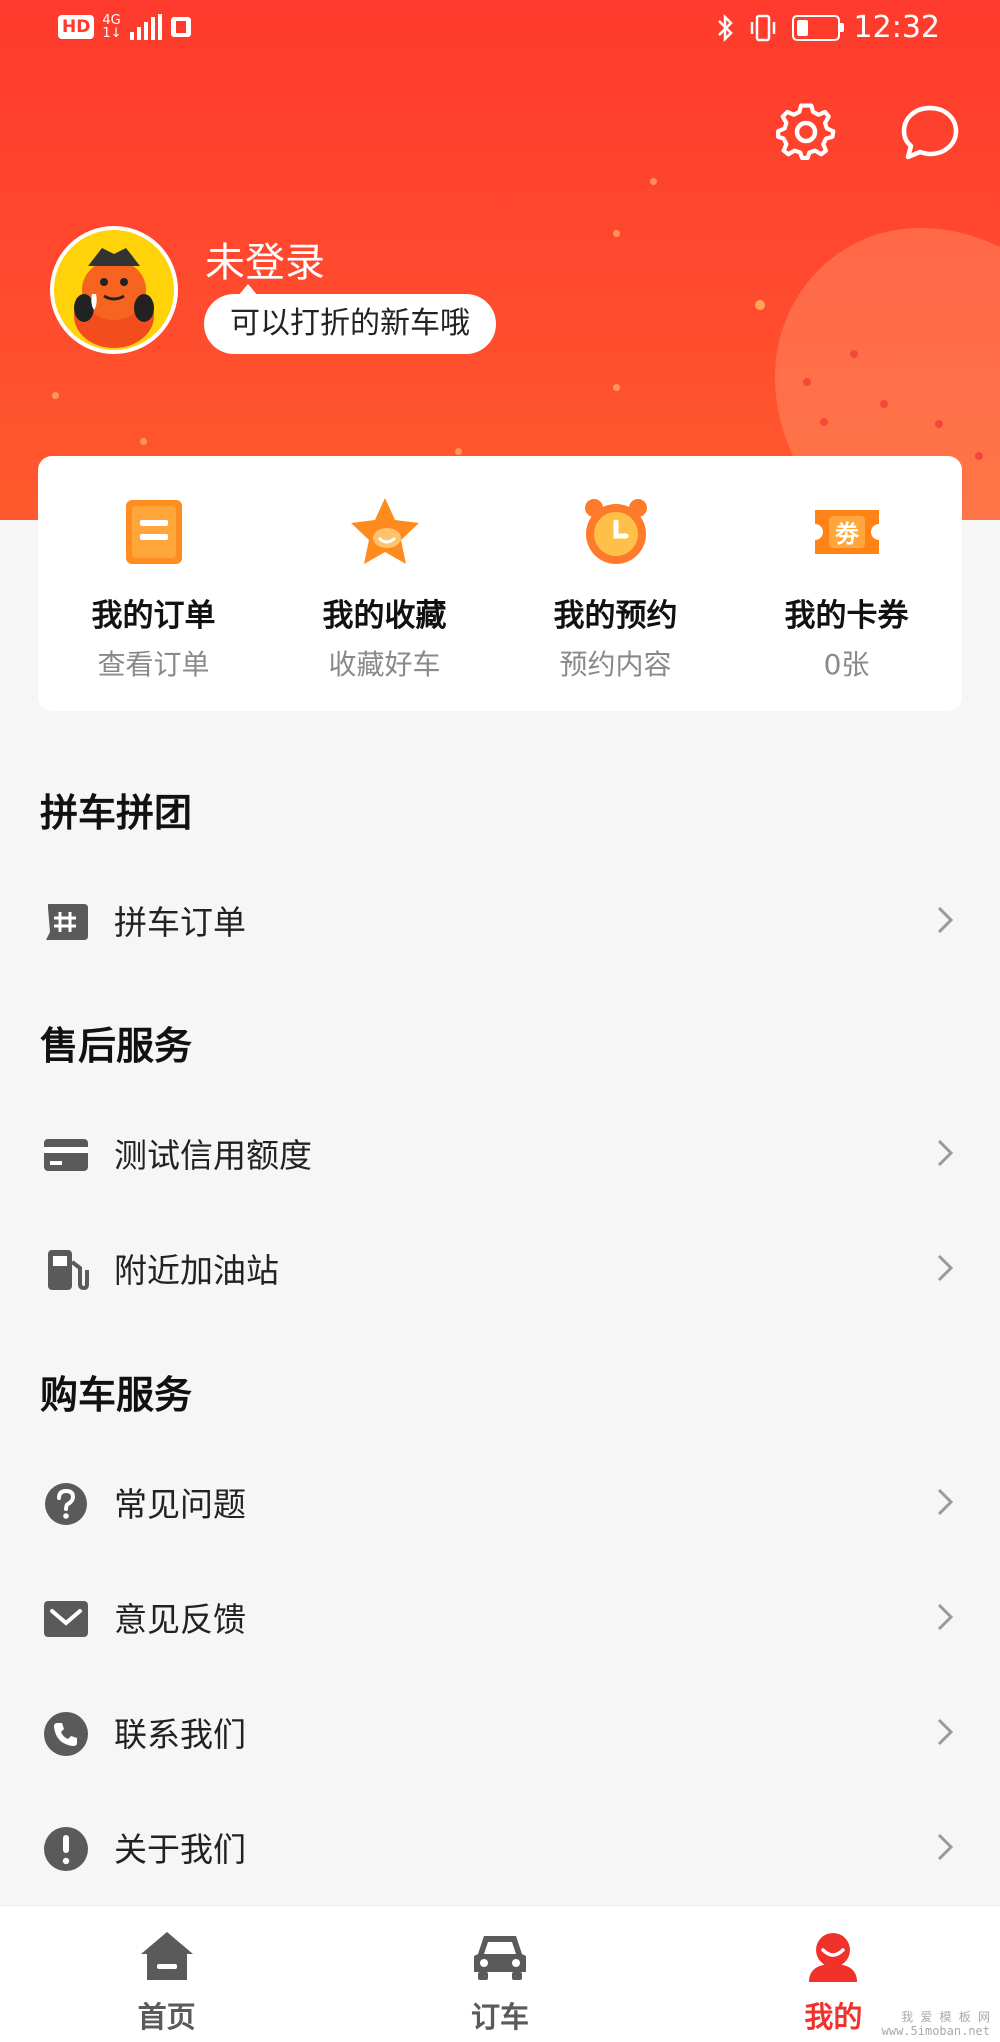 The image size is (1000, 2042). What do you see at coordinates (762, 27) in the screenshot?
I see `vibrate-icon` at bounding box center [762, 27].